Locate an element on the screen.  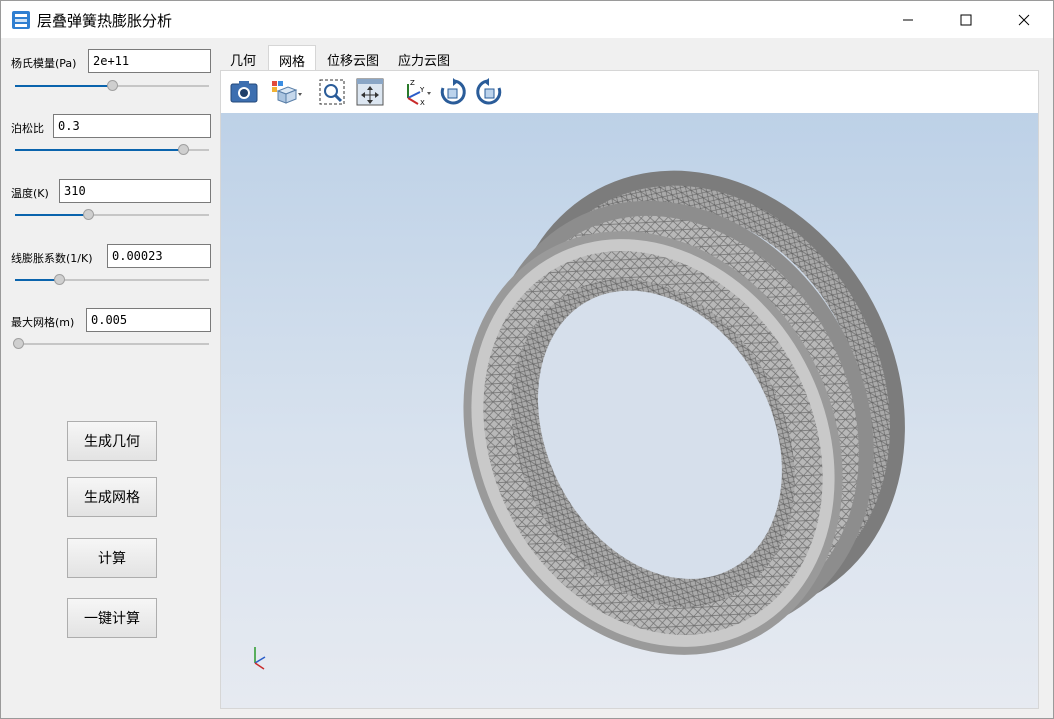
param-youngs-modulus: 杨氏模量(Pa) is located at coordinates (111, 61).